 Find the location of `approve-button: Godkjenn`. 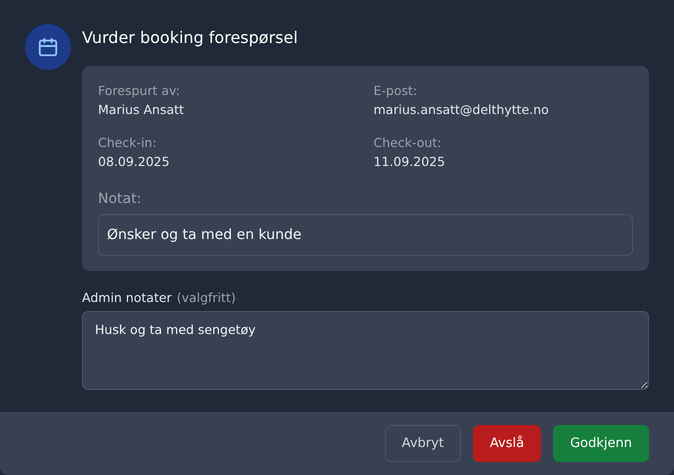

approve-button: Godkjenn is located at coordinates (601, 443).